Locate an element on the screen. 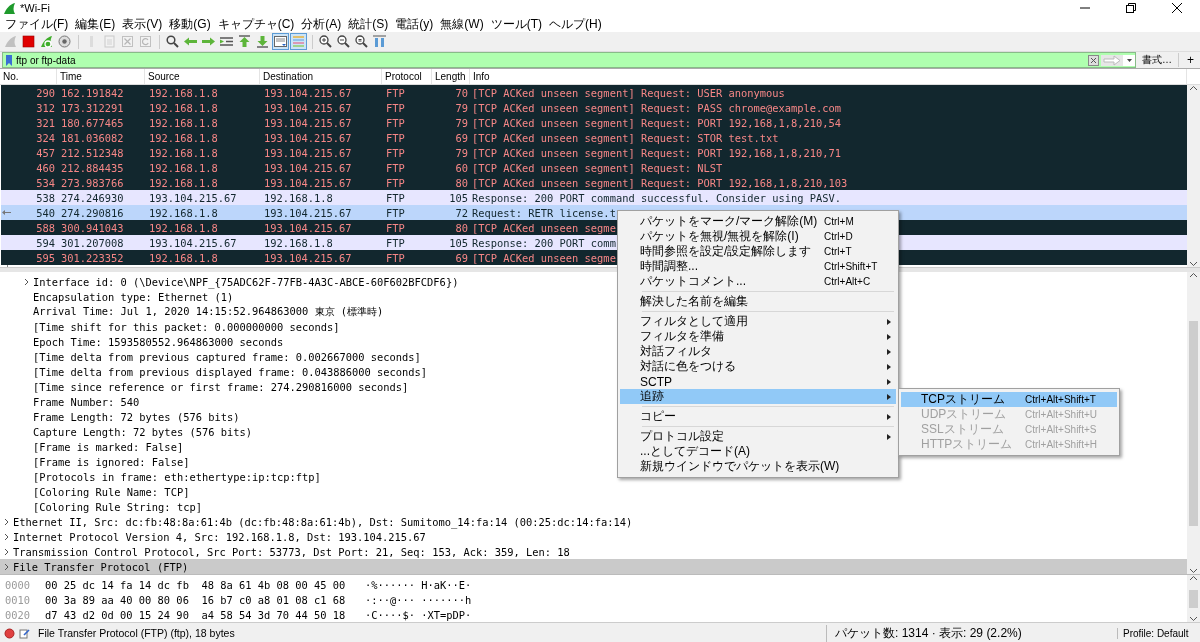 The image size is (1200, 642). table-cell-text: FTP is located at coordinates (395, 212).